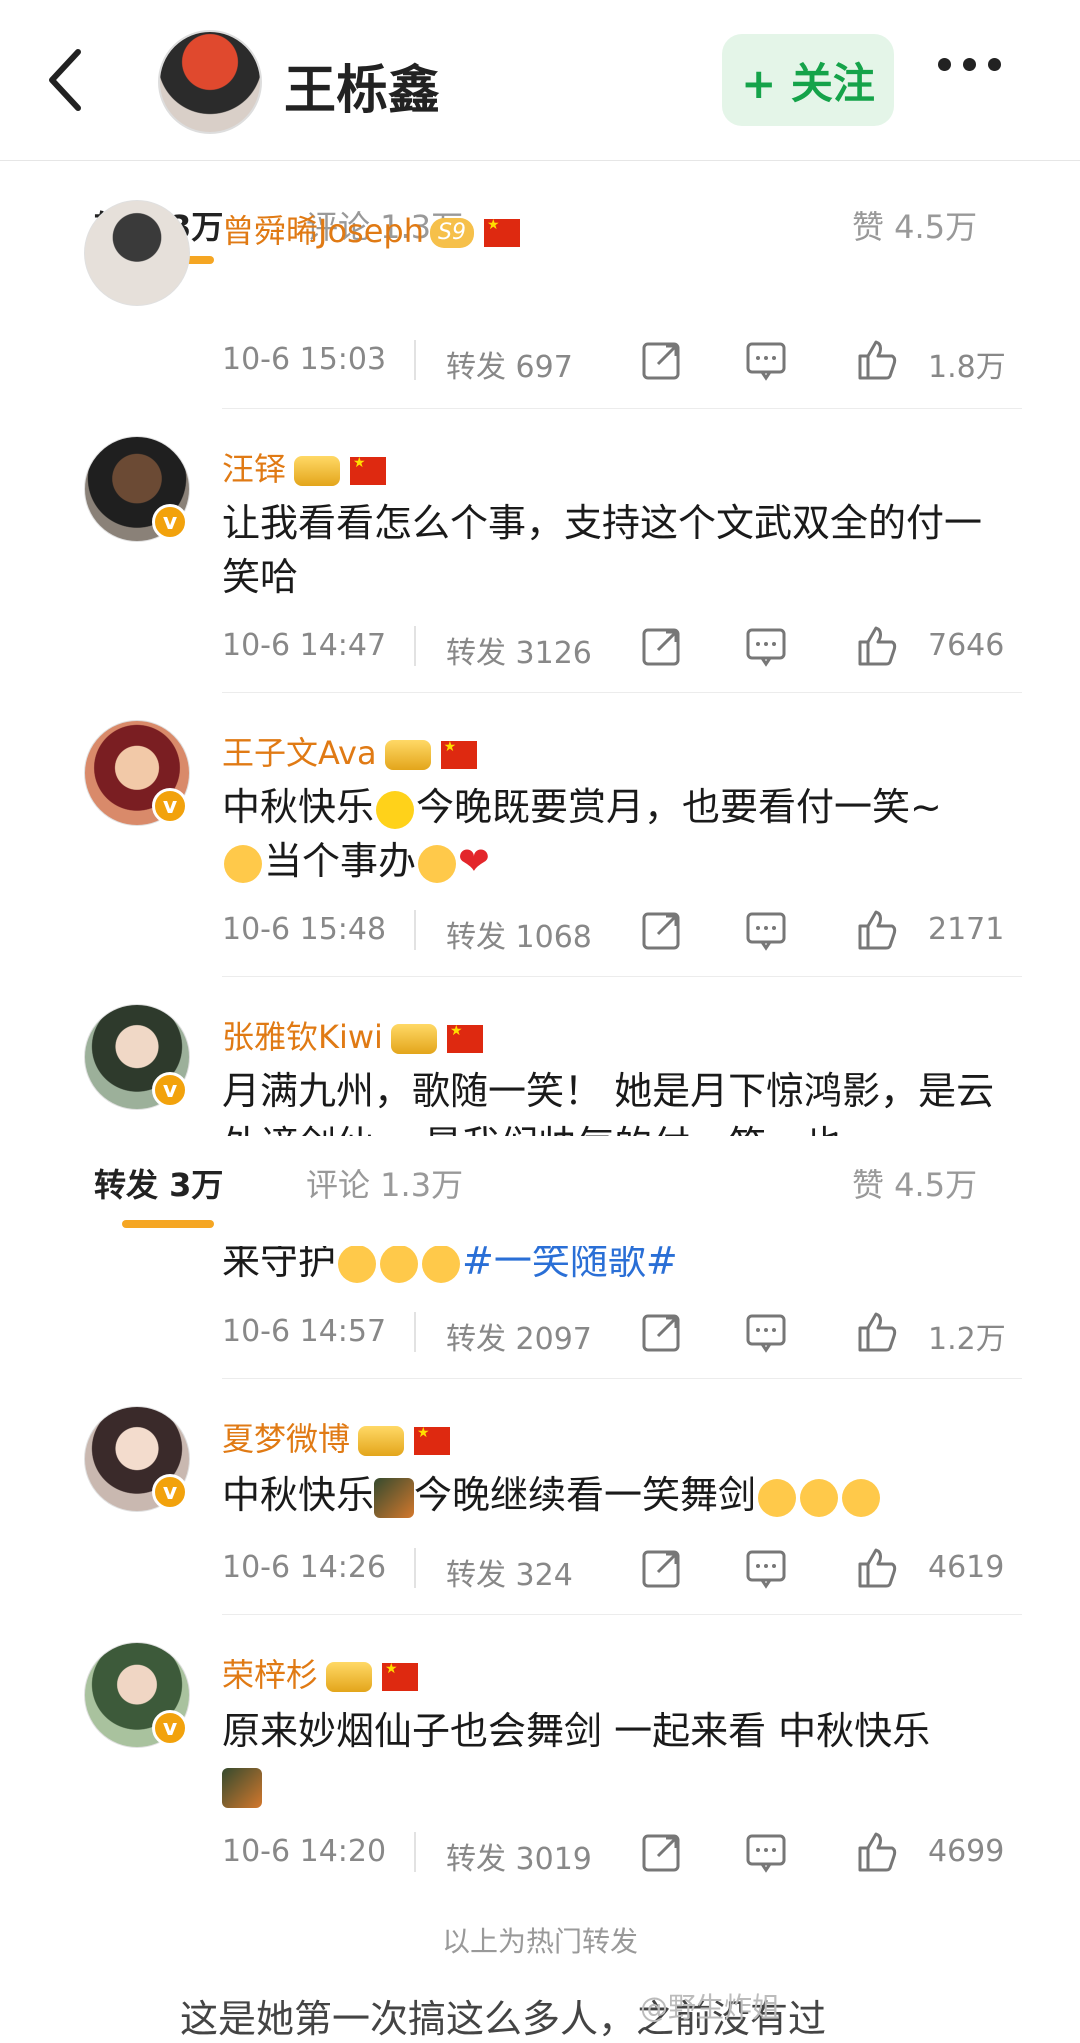  What do you see at coordinates (304, 929) in the screenshot?
I see `post-time: 10-6 15:48` at bounding box center [304, 929].